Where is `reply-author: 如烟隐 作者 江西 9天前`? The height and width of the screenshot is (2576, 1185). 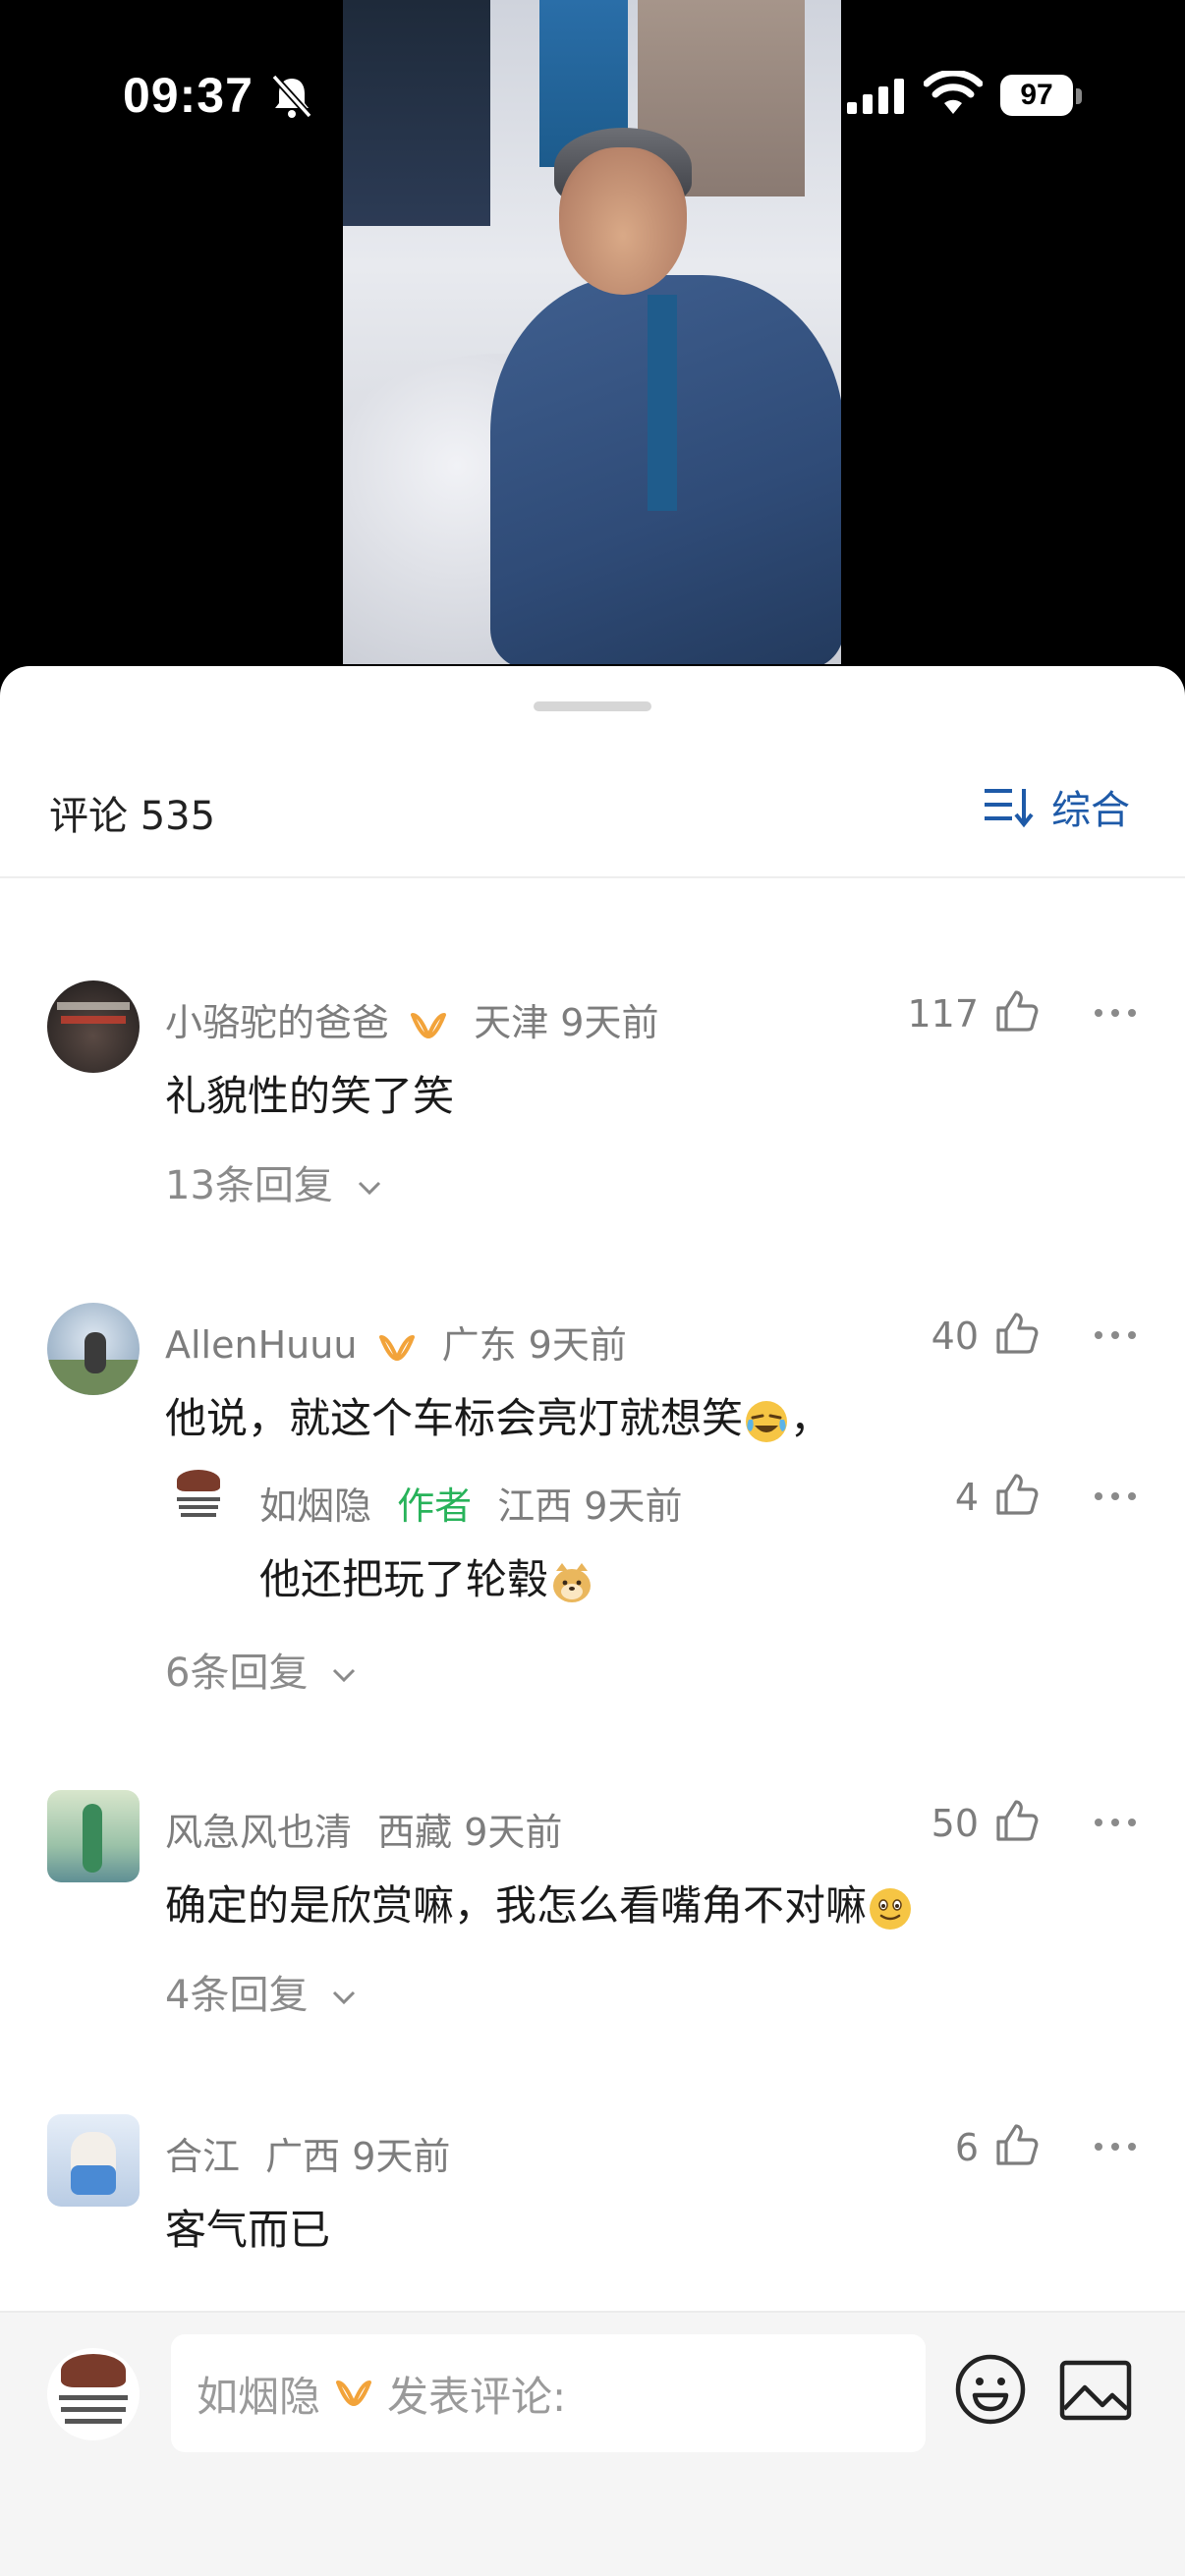 reply-author: 如烟隐 作者 江西 9天前 is located at coordinates (471, 1503).